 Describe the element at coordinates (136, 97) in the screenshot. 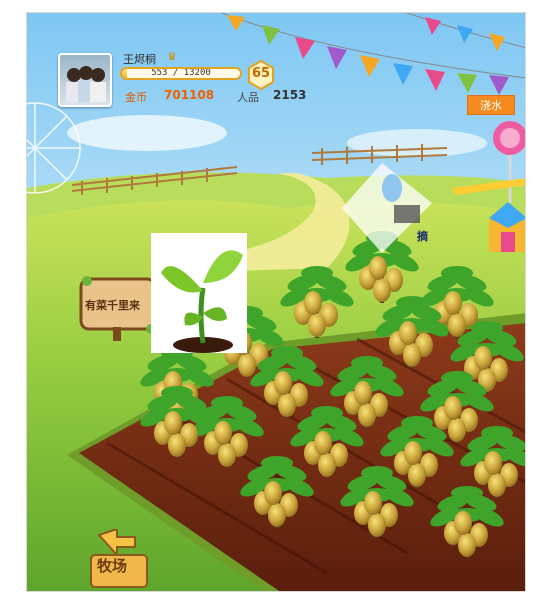

I see `coins-label: 金币` at that location.